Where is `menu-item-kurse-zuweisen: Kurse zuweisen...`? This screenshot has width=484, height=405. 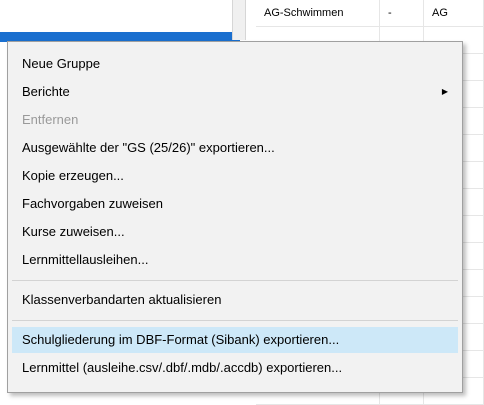
menu-item-kurse-zuweisen: Kurse zuweisen... is located at coordinates (235, 232).